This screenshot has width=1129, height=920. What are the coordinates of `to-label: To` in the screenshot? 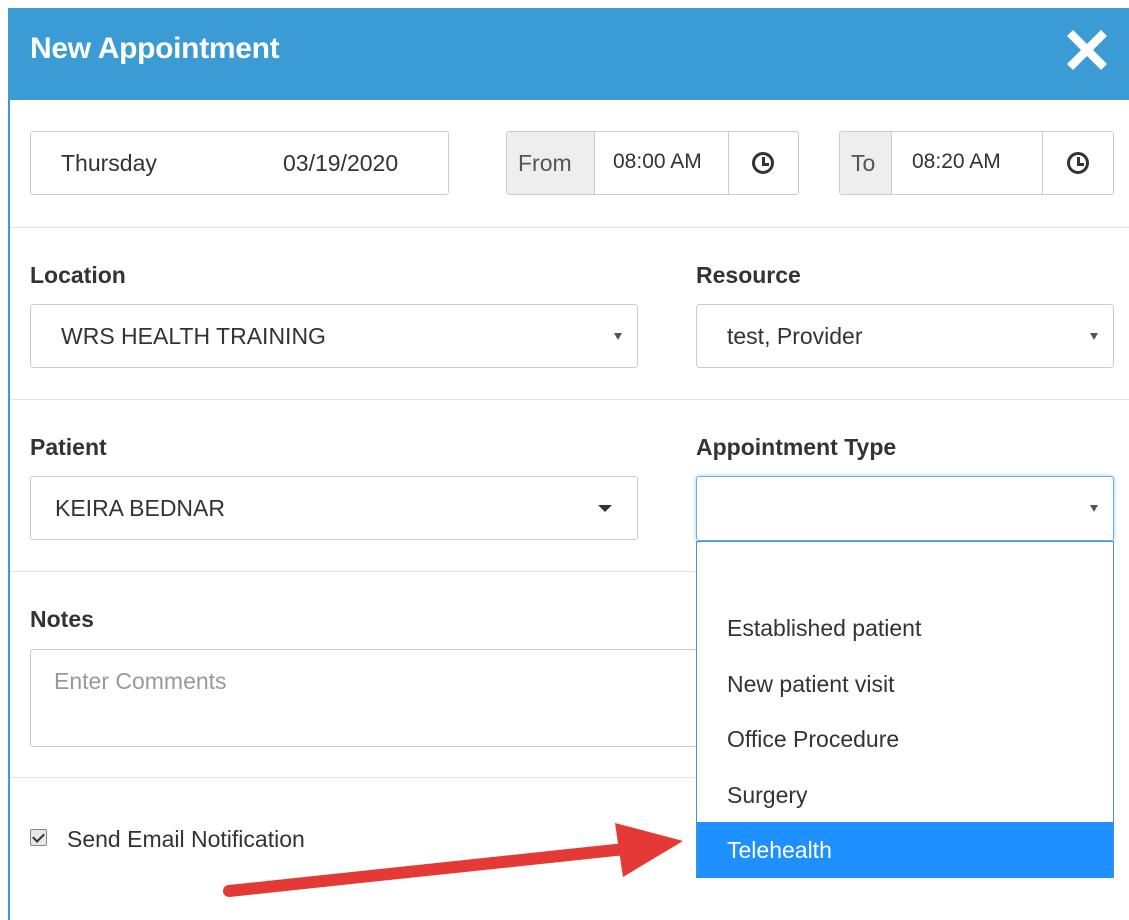 It's located at (863, 163).